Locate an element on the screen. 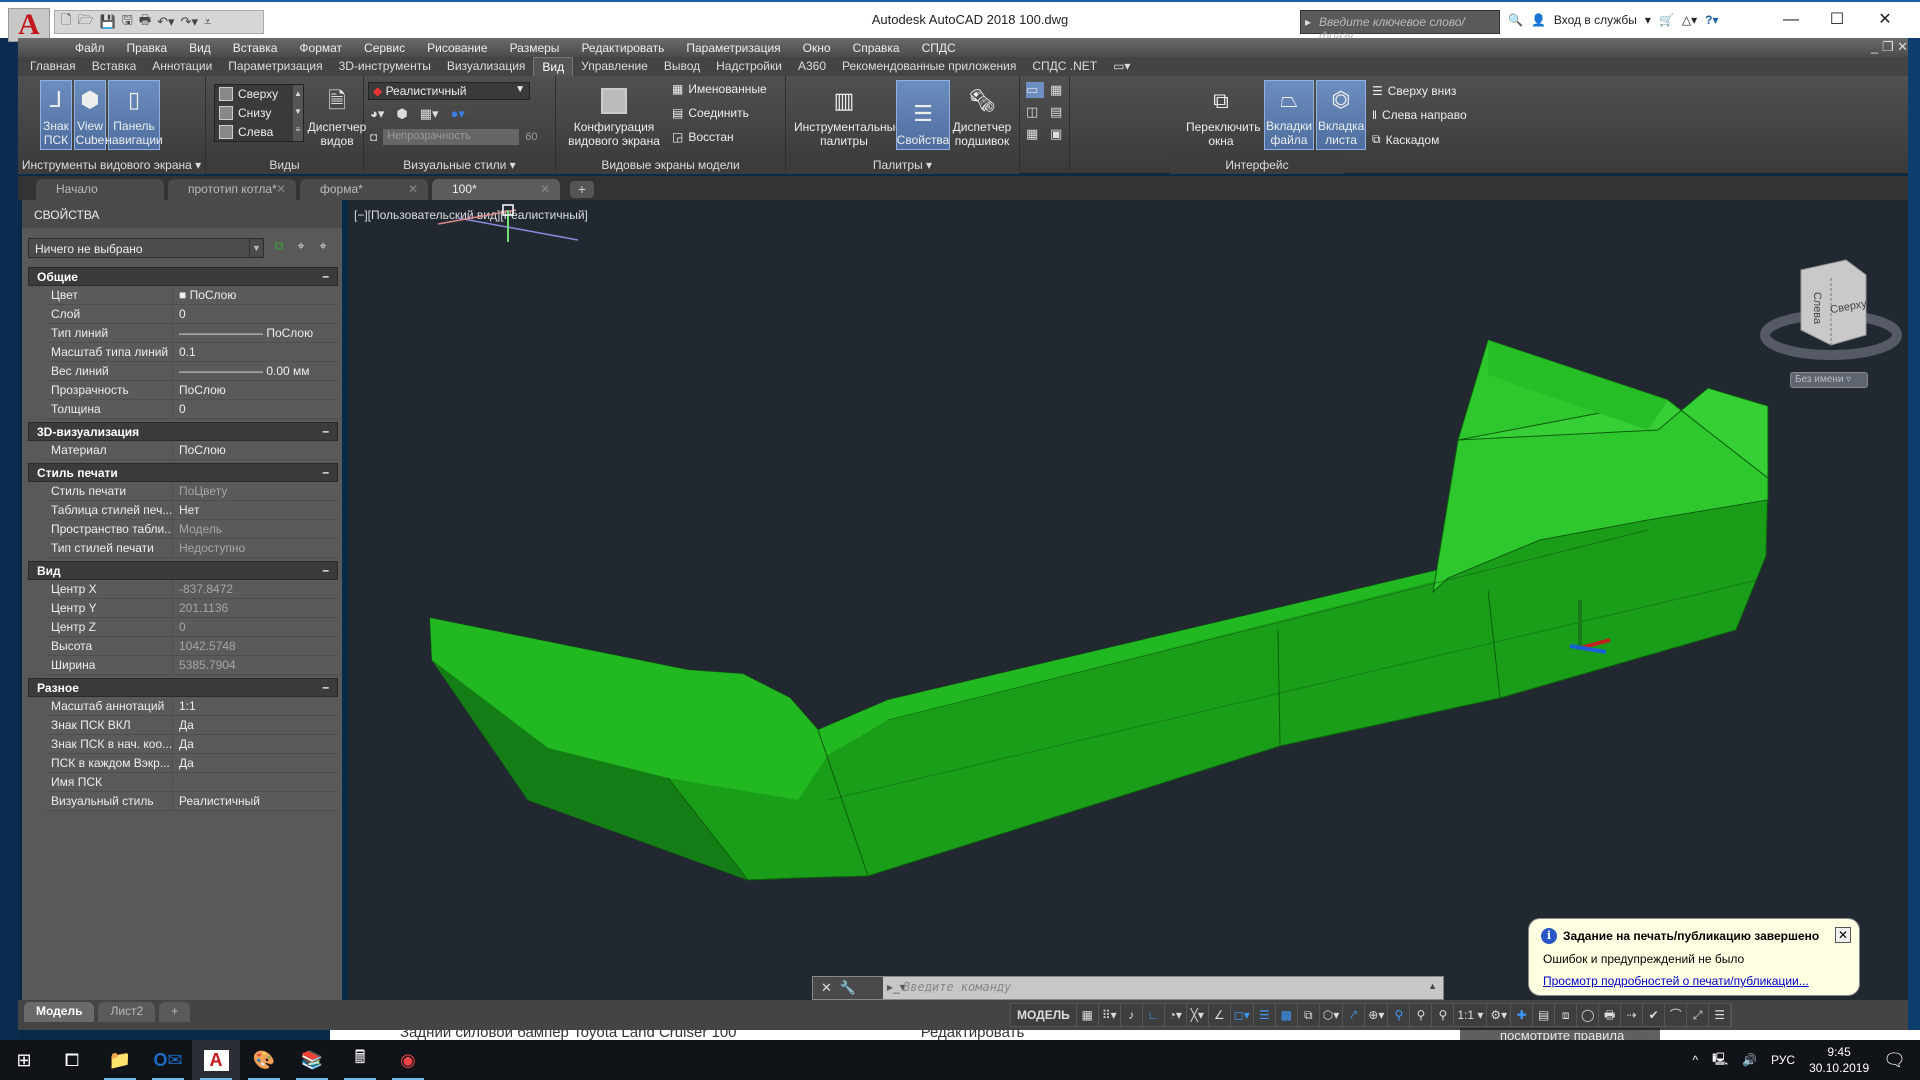 The height and width of the screenshot is (1080, 1920). property-row: Стиль печати ПоЦвету is located at coordinates (191, 491).